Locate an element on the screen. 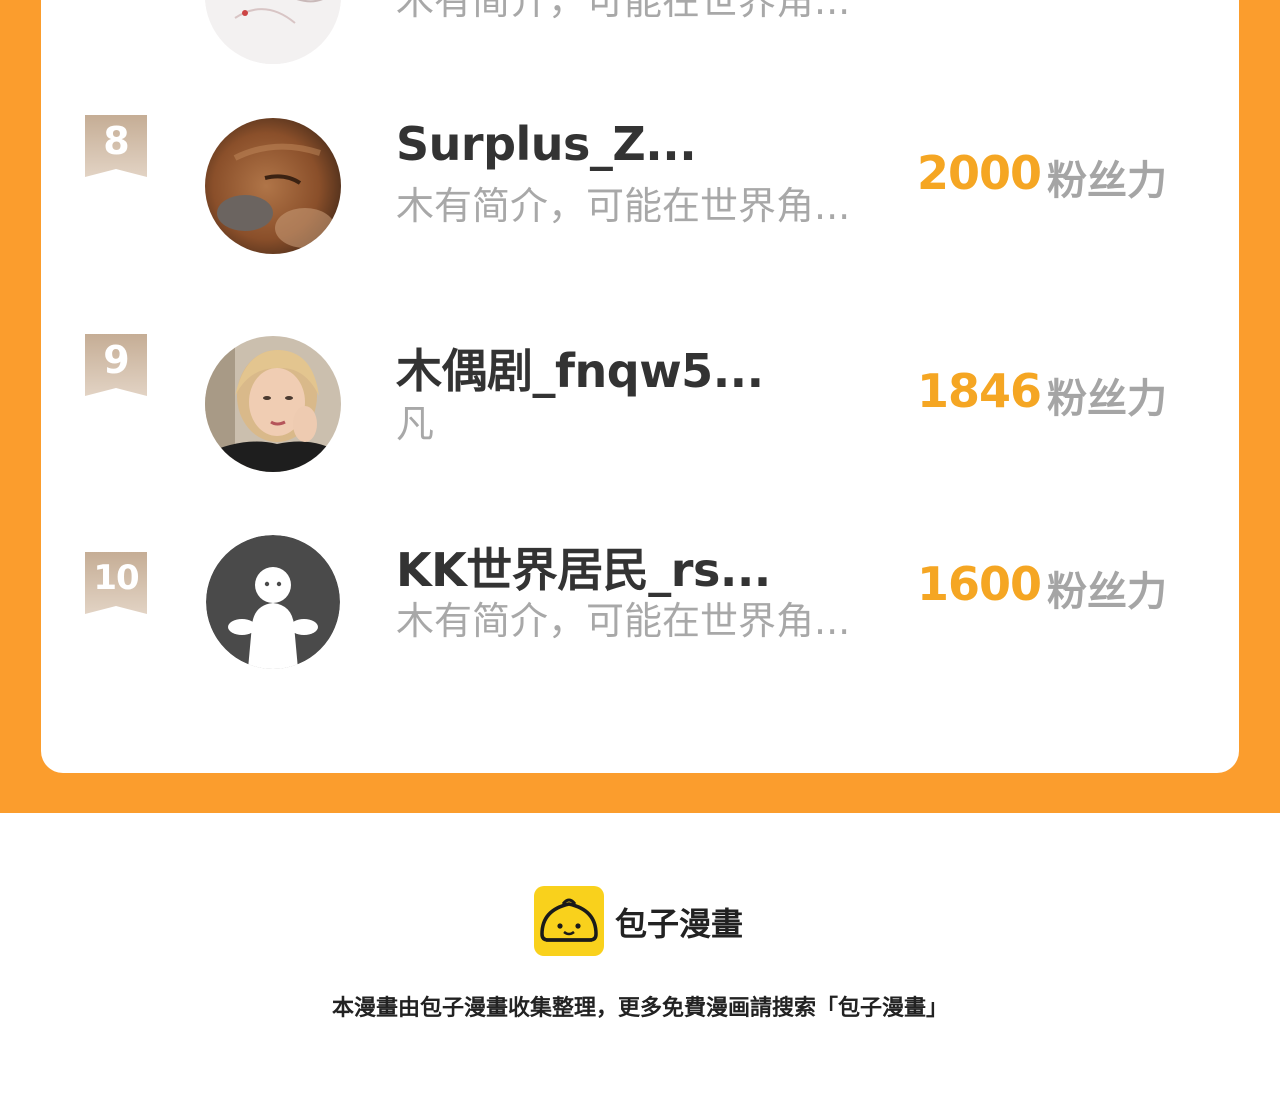 The width and height of the screenshot is (1280, 1096). bun-logo-icon is located at coordinates (569, 921).